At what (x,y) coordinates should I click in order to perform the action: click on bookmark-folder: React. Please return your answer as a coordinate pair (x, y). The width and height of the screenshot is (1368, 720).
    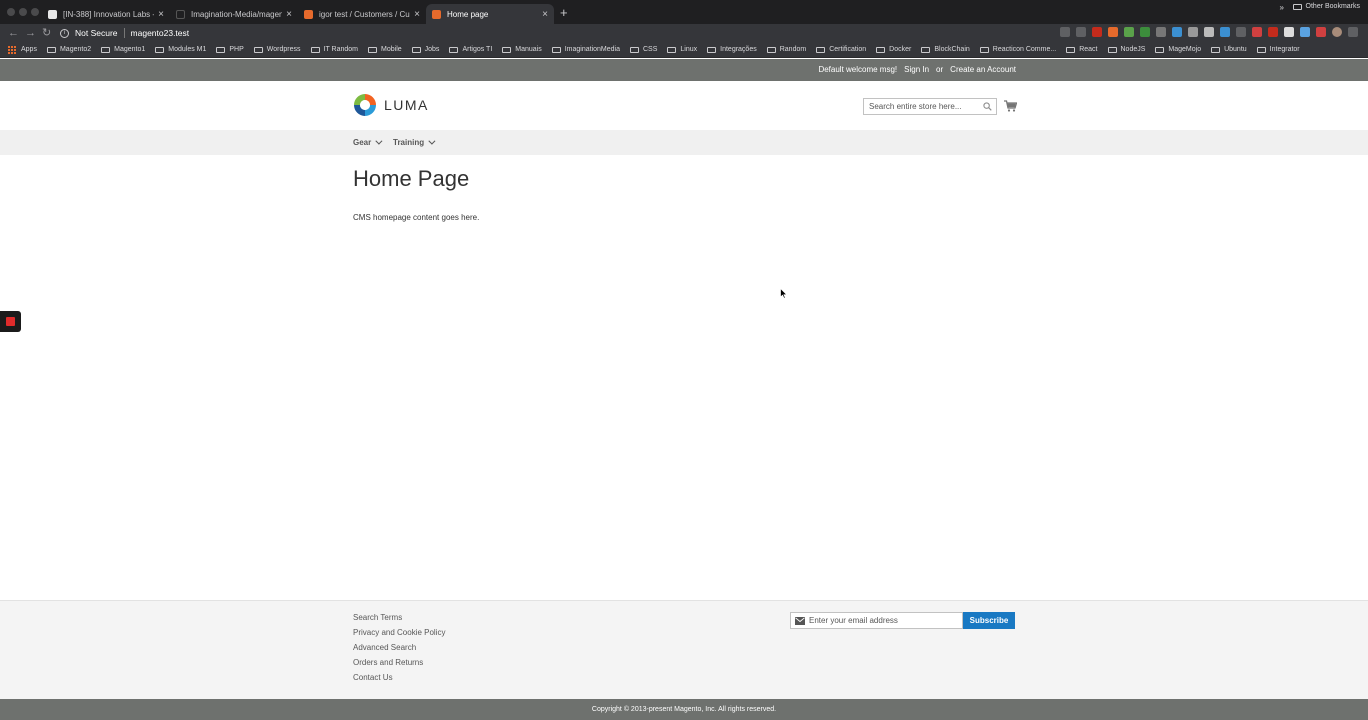
    Looking at the image, I should click on (1082, 49).